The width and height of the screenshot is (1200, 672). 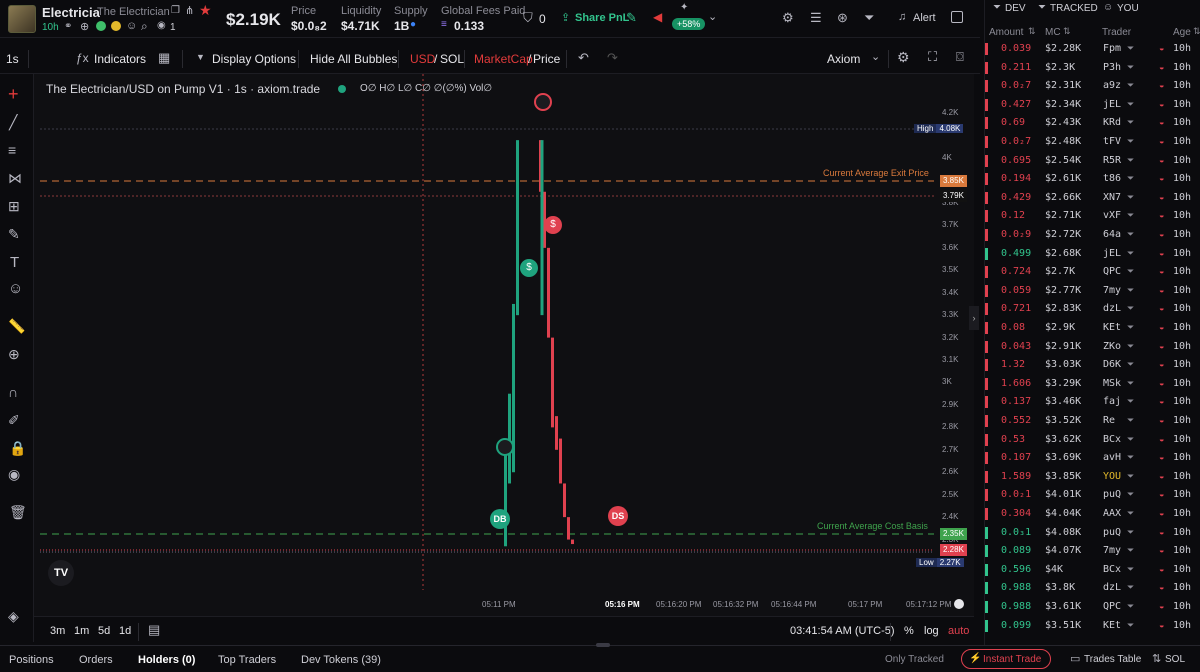 I want to click on trendline-icon: ╱, so click(x=13, y=122).